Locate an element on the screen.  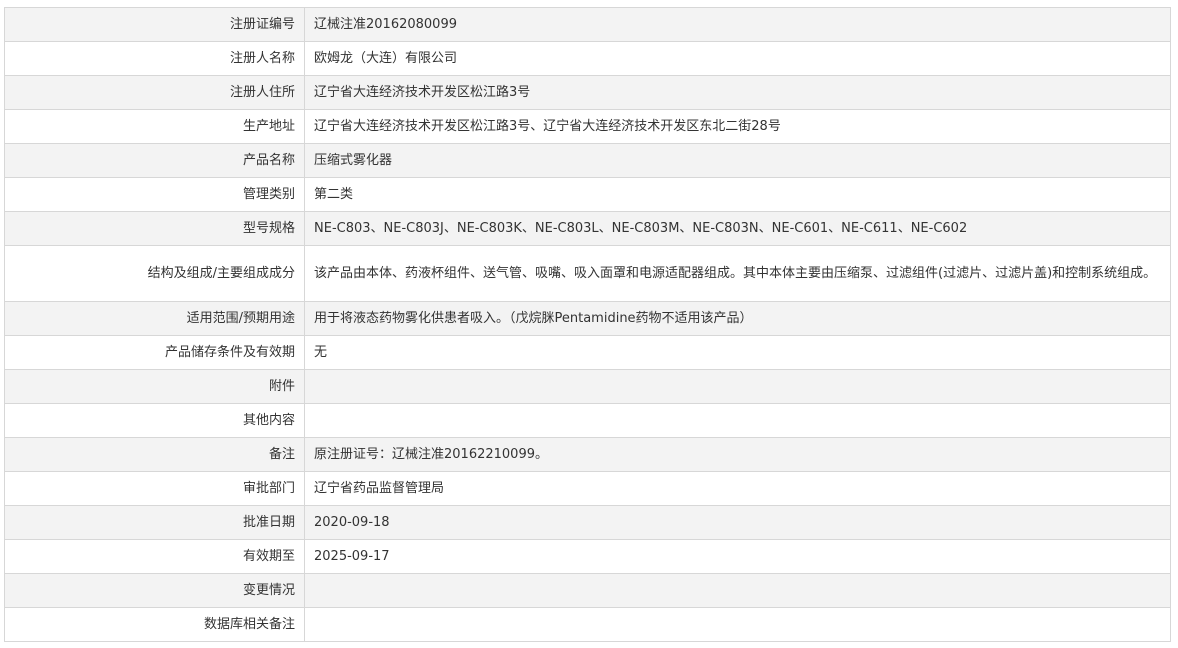
row-label: 数据库相关备注 is located at coordinates (154, 624).